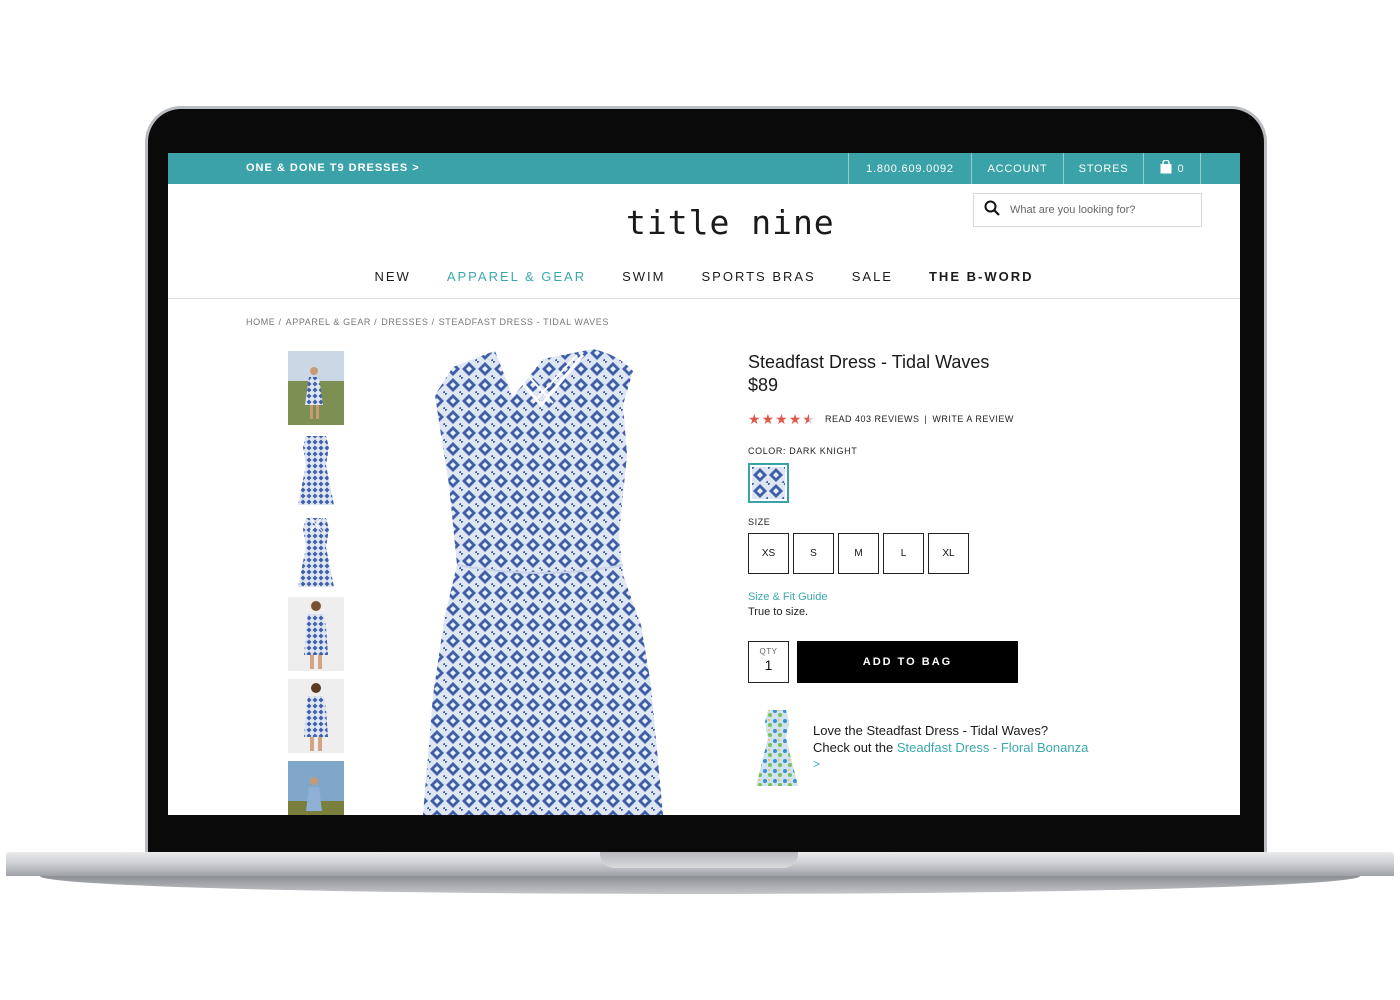 Image resolution: width=1400 pixels, height=1000 pixels. I want to click on laptop-base-underside, so click(700, 885).